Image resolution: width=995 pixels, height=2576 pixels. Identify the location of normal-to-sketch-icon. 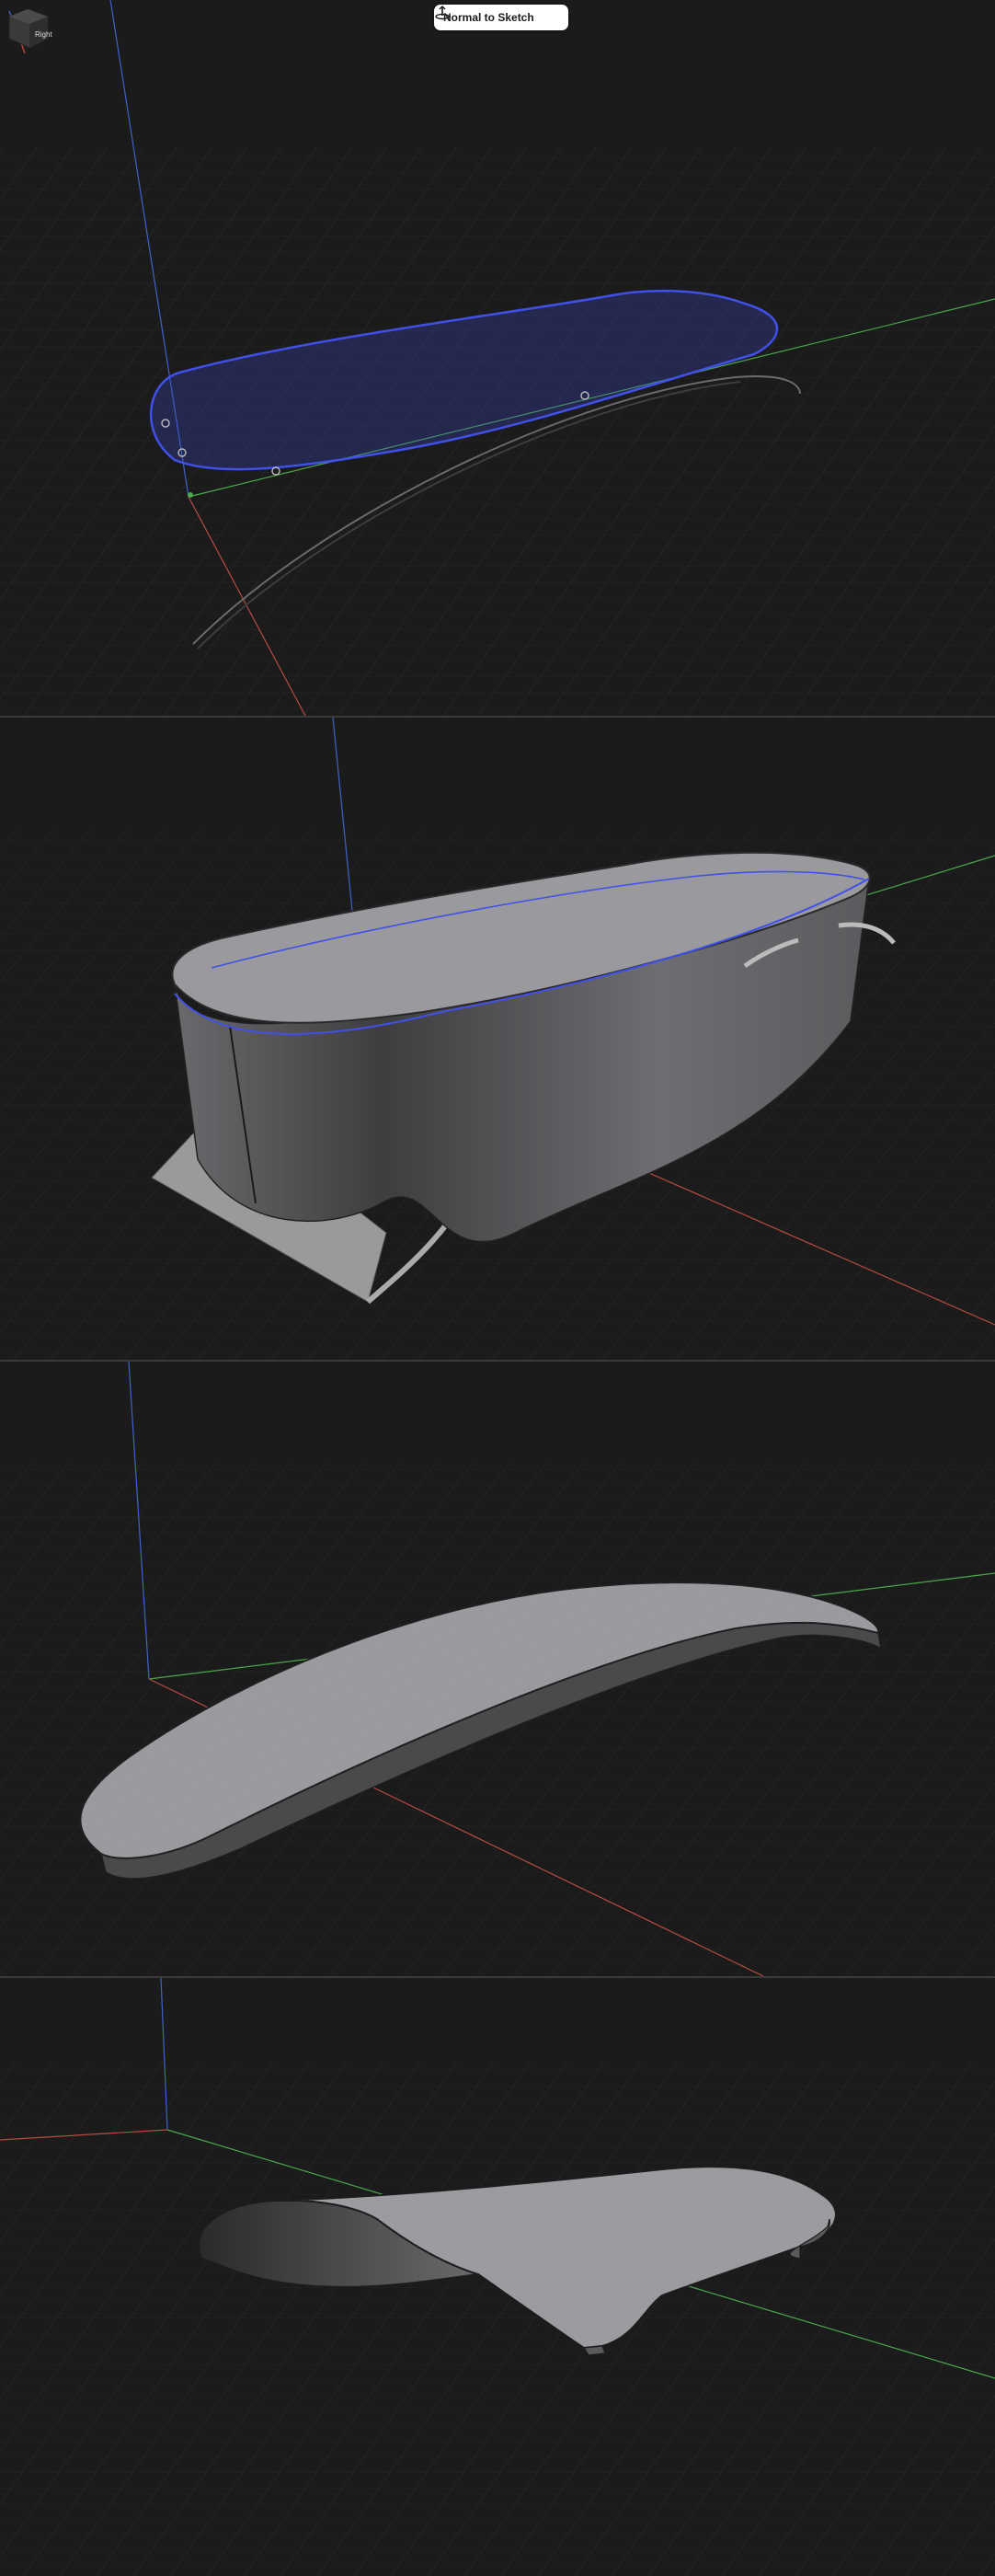
(443, 13).